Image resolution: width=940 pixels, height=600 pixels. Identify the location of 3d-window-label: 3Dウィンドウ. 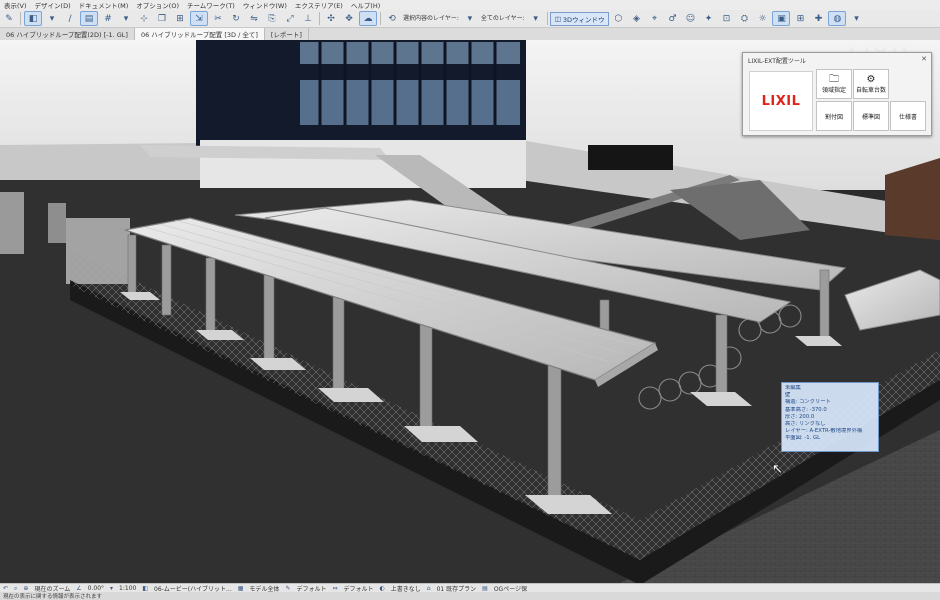
(583, 19).